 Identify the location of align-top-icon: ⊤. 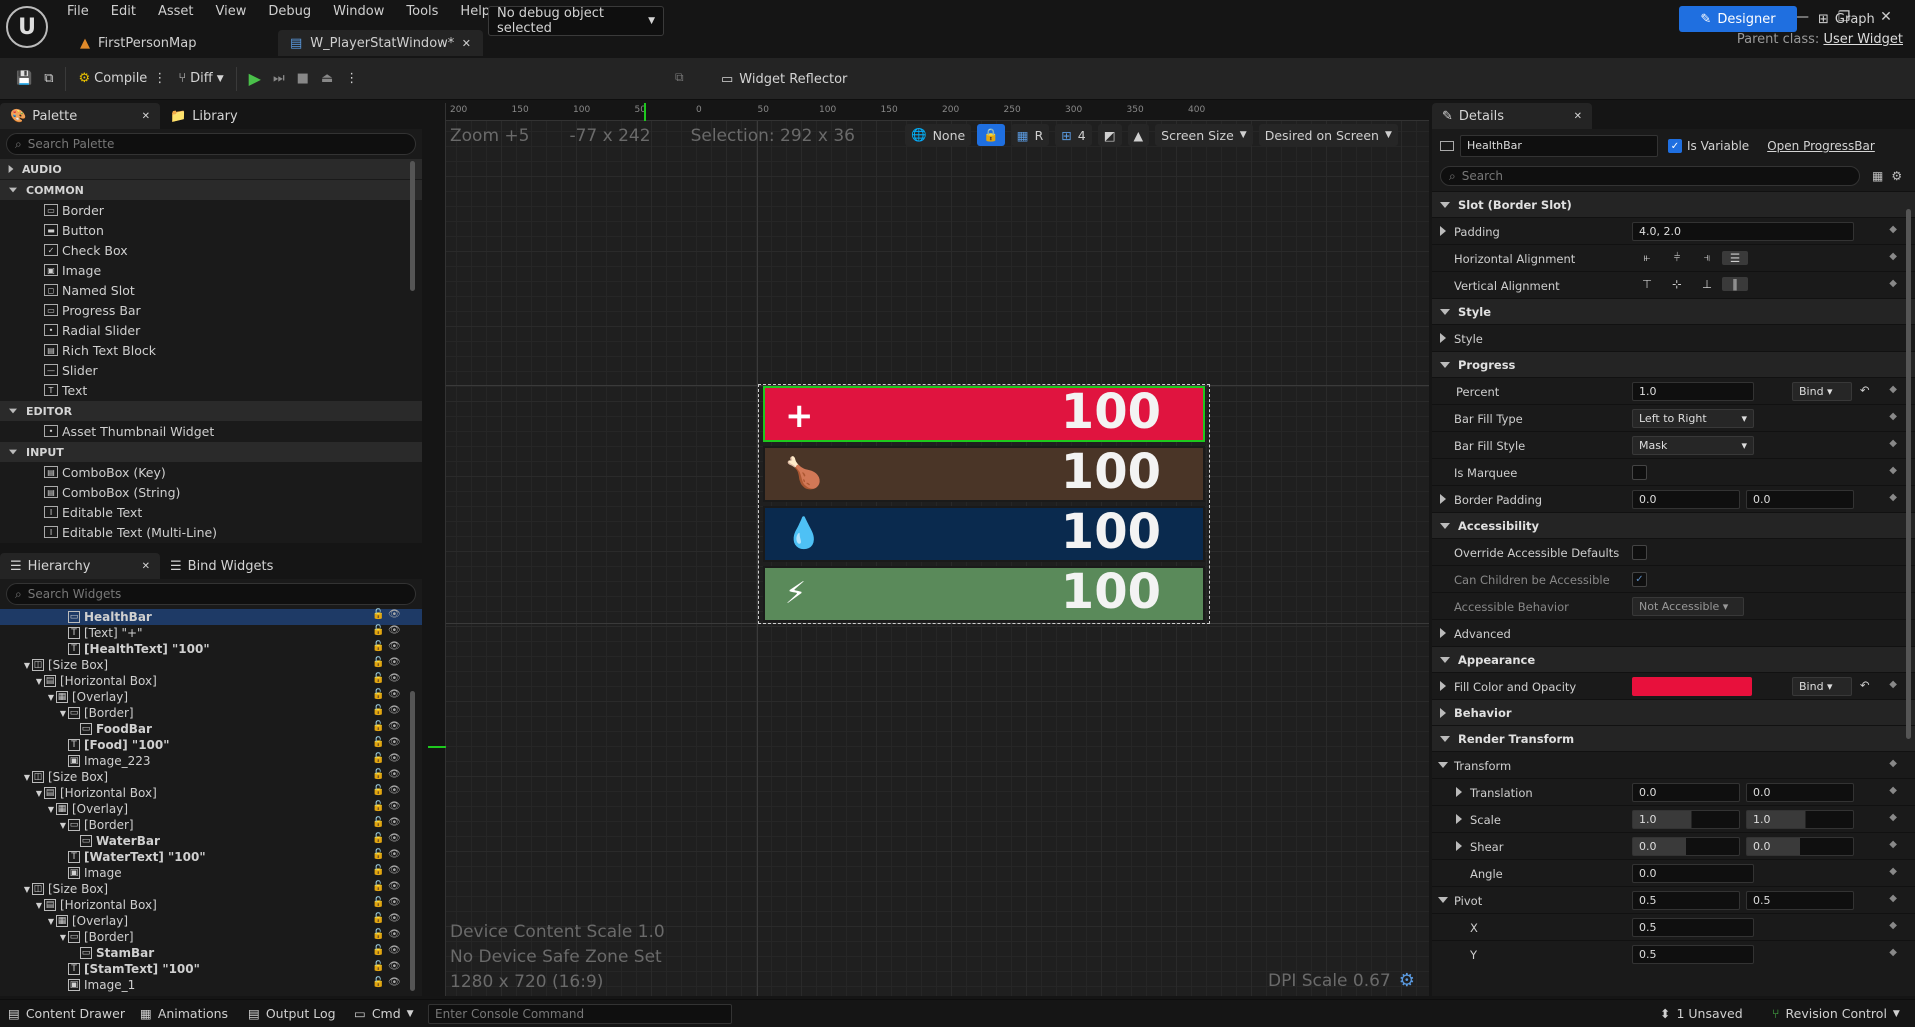
(1647, 284).